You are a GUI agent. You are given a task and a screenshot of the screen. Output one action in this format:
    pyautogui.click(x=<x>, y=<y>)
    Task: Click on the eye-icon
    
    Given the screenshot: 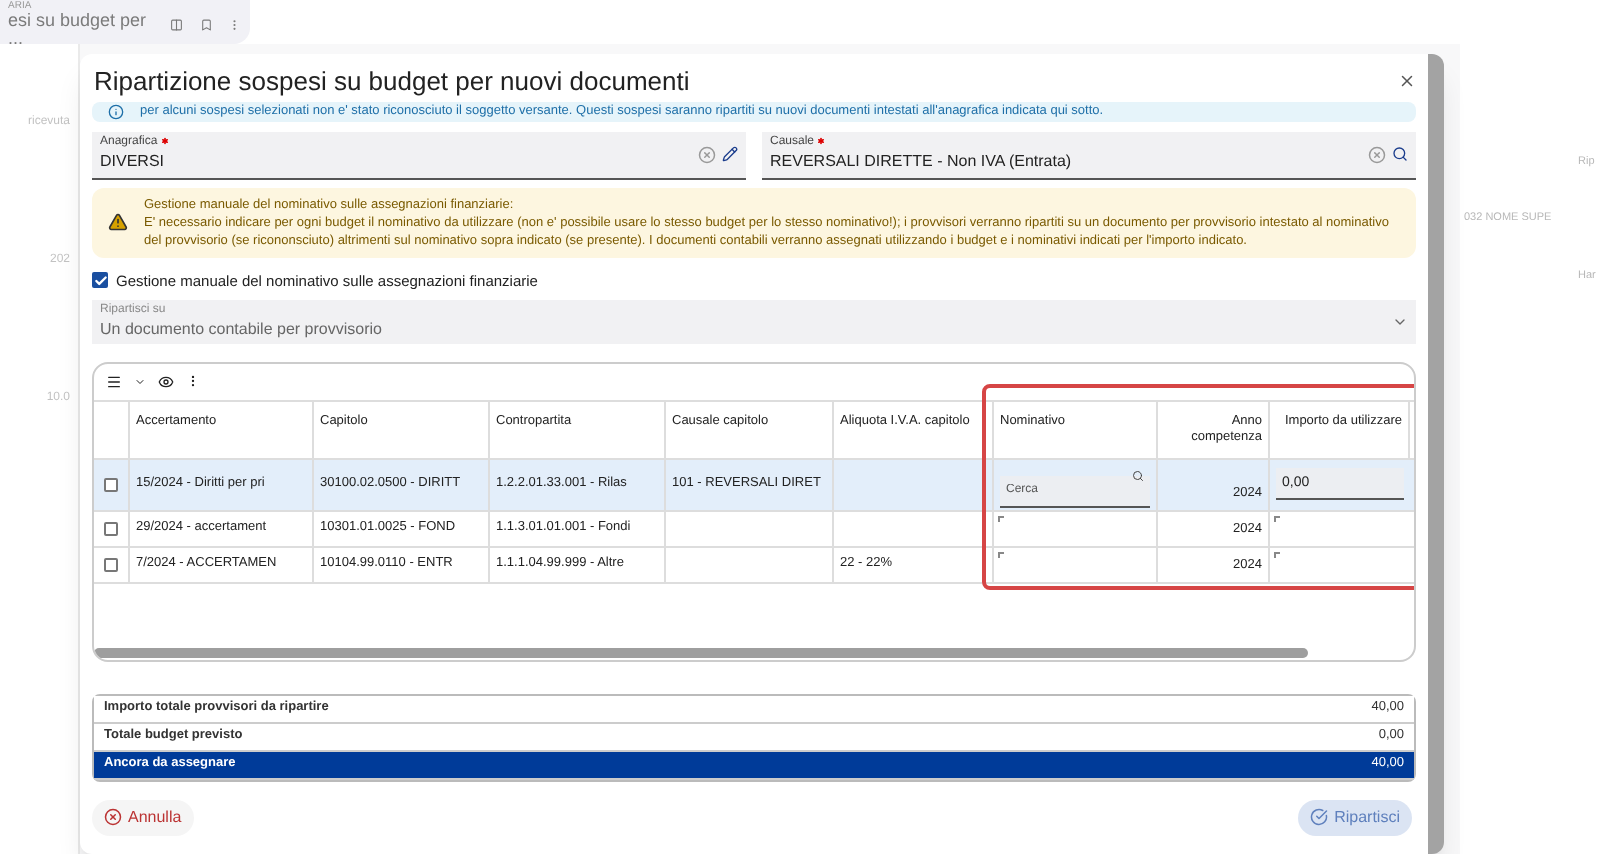 What is the action you would take?
    pyautogui.click(x=166, y=381)
    